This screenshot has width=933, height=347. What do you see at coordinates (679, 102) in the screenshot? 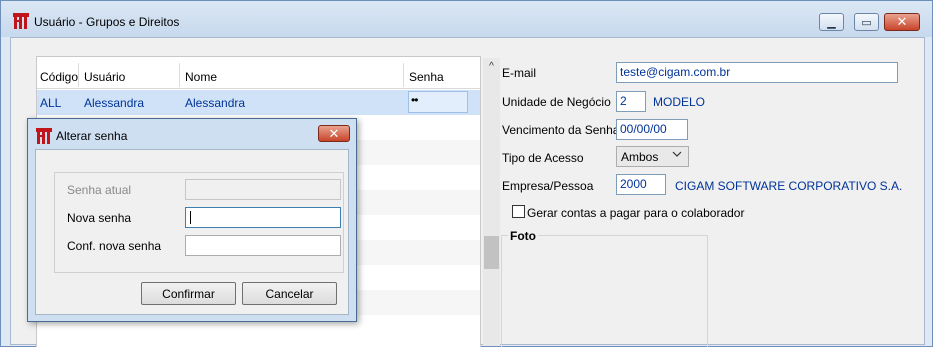
I see `unidade-name: MODELO` at bounding box center [679, 102].